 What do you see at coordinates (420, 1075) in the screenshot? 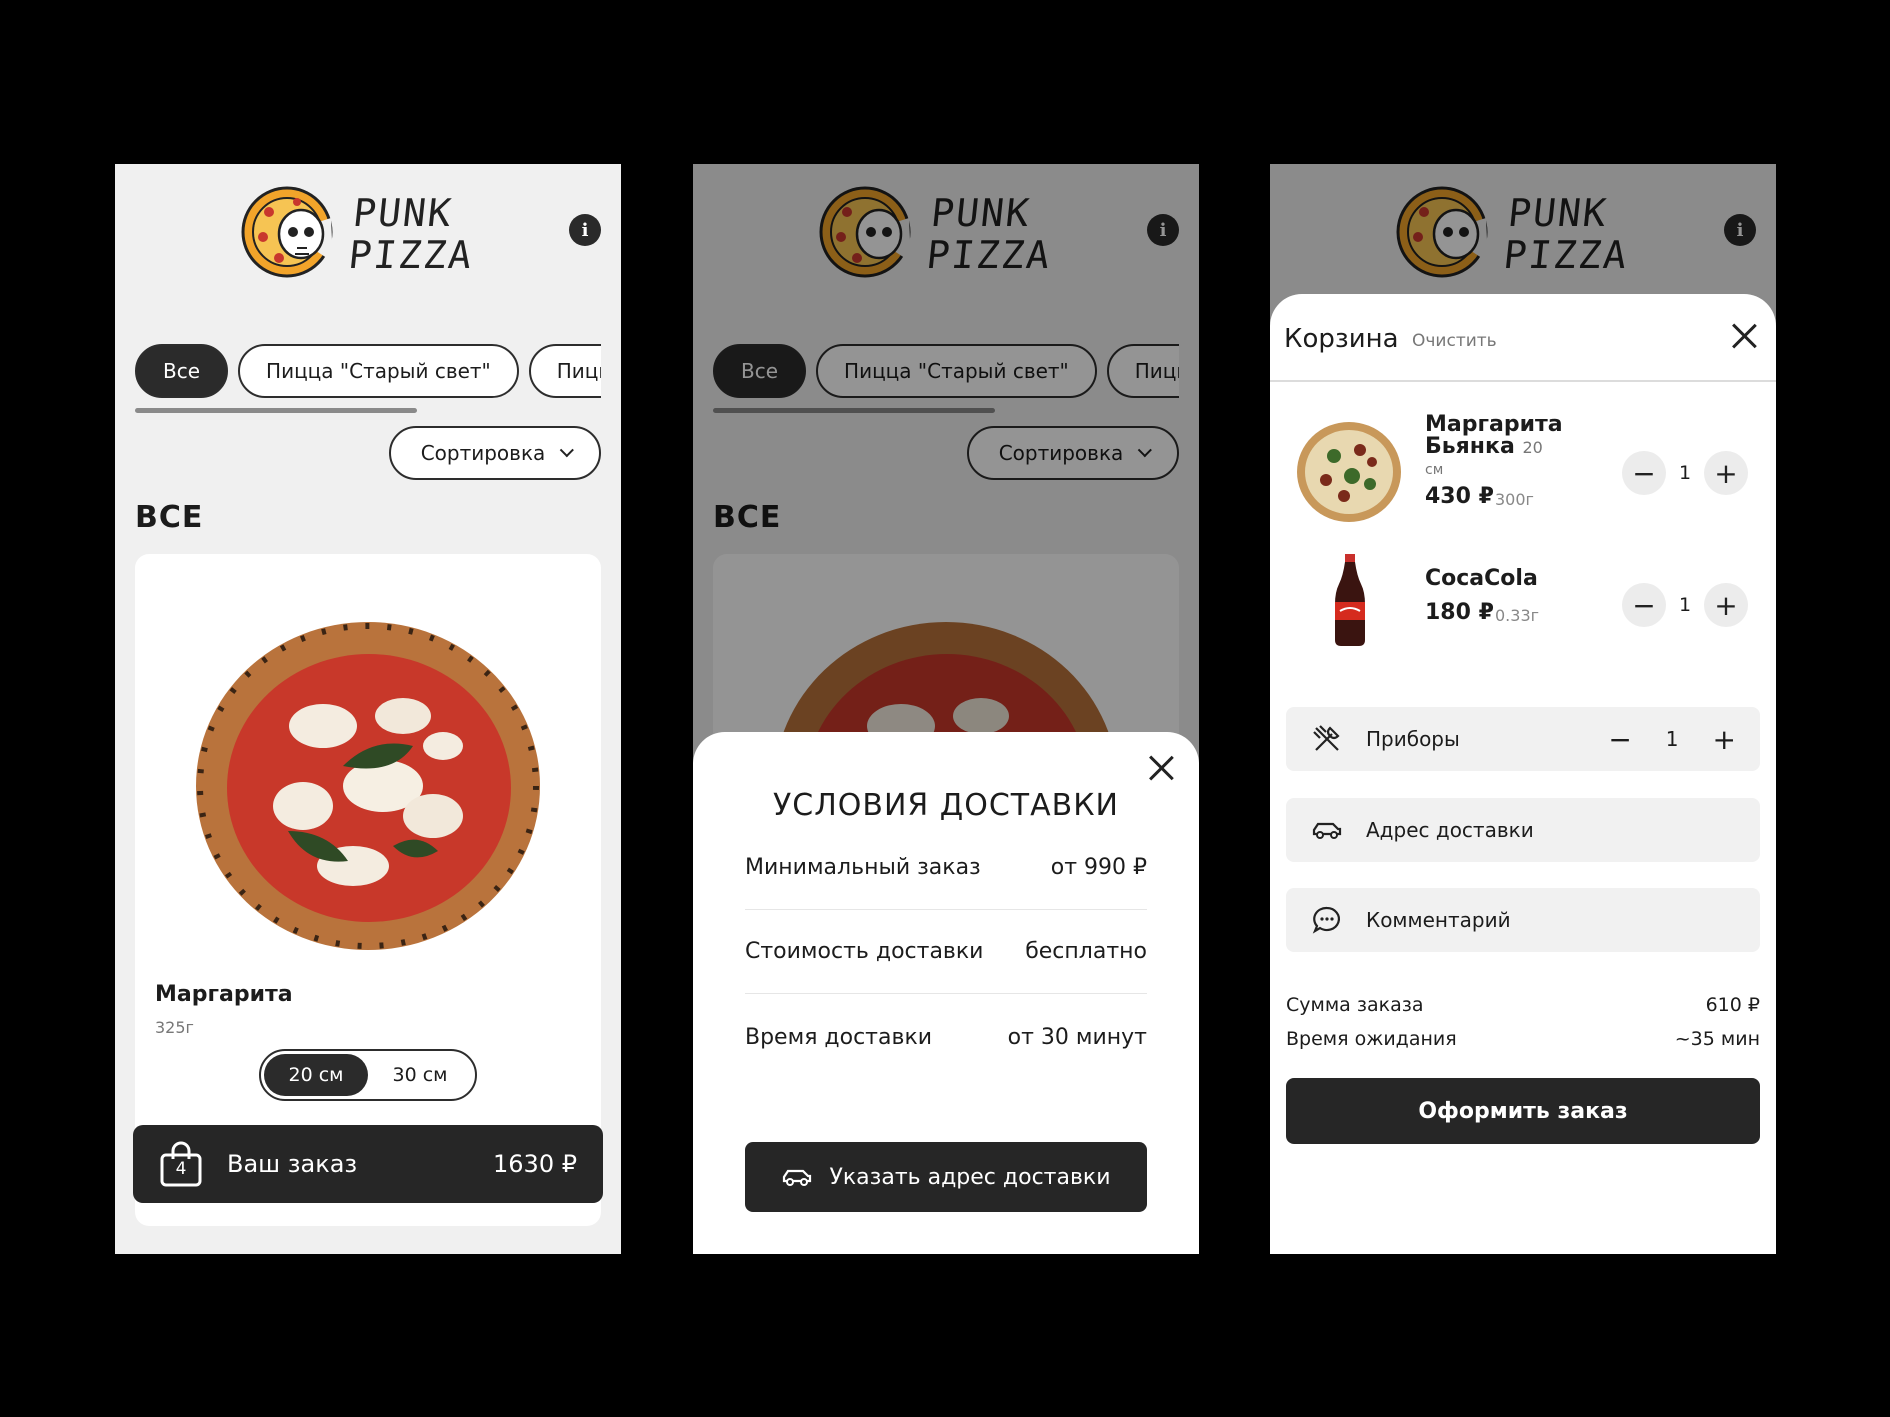
I see `size-option-30: 30 см` at bounding box center [420, 1075].